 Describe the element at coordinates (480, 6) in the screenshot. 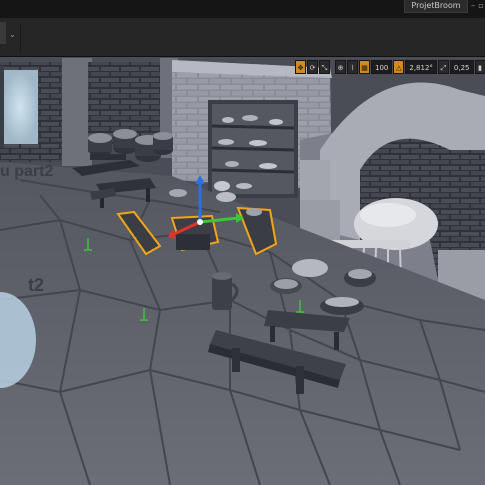

I see `restore-icon: ▫` at that location.